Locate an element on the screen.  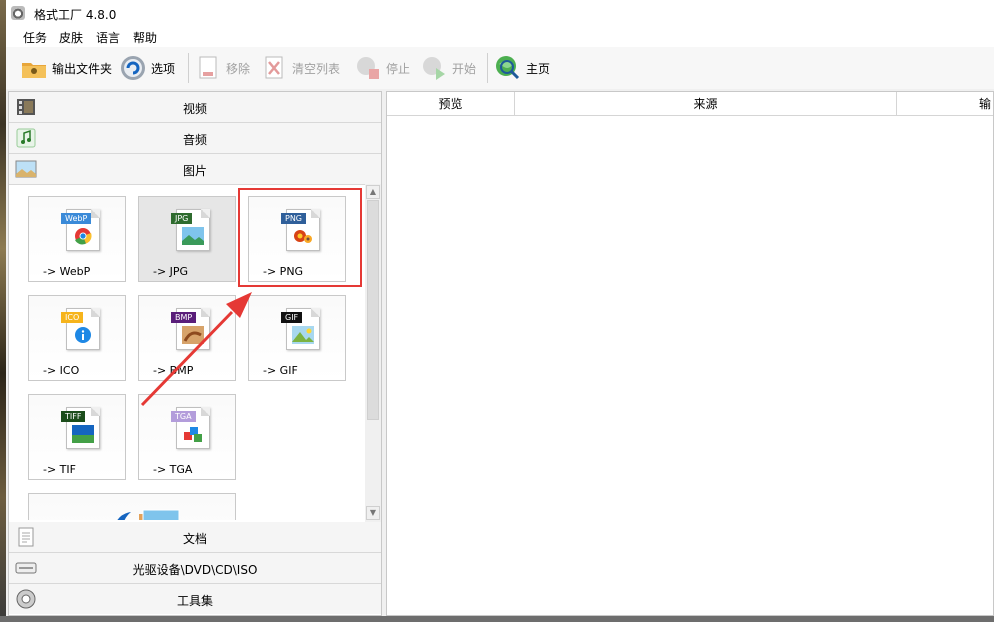
tile-to-bmp: BMP -> BMP is located at coordinates (187, 338).